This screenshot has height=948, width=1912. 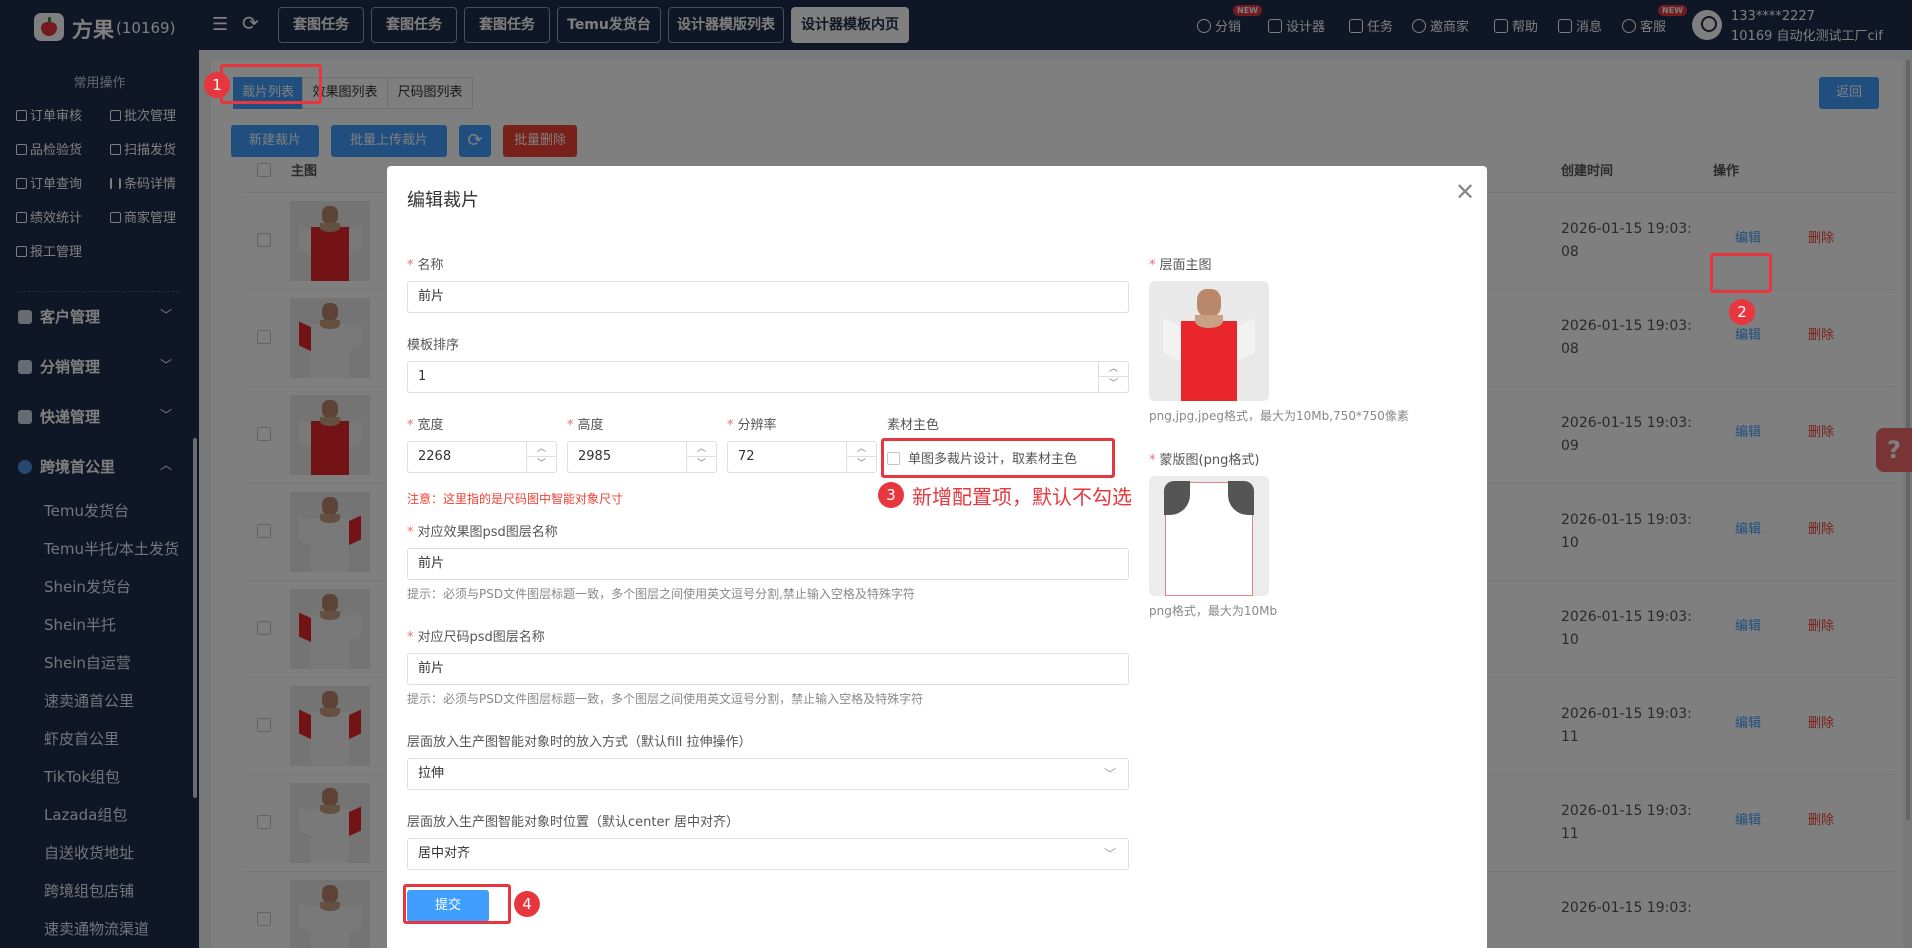 I want to click on callout-text: 新增配置项，默认不勾选, so click(x=1022, y=497).